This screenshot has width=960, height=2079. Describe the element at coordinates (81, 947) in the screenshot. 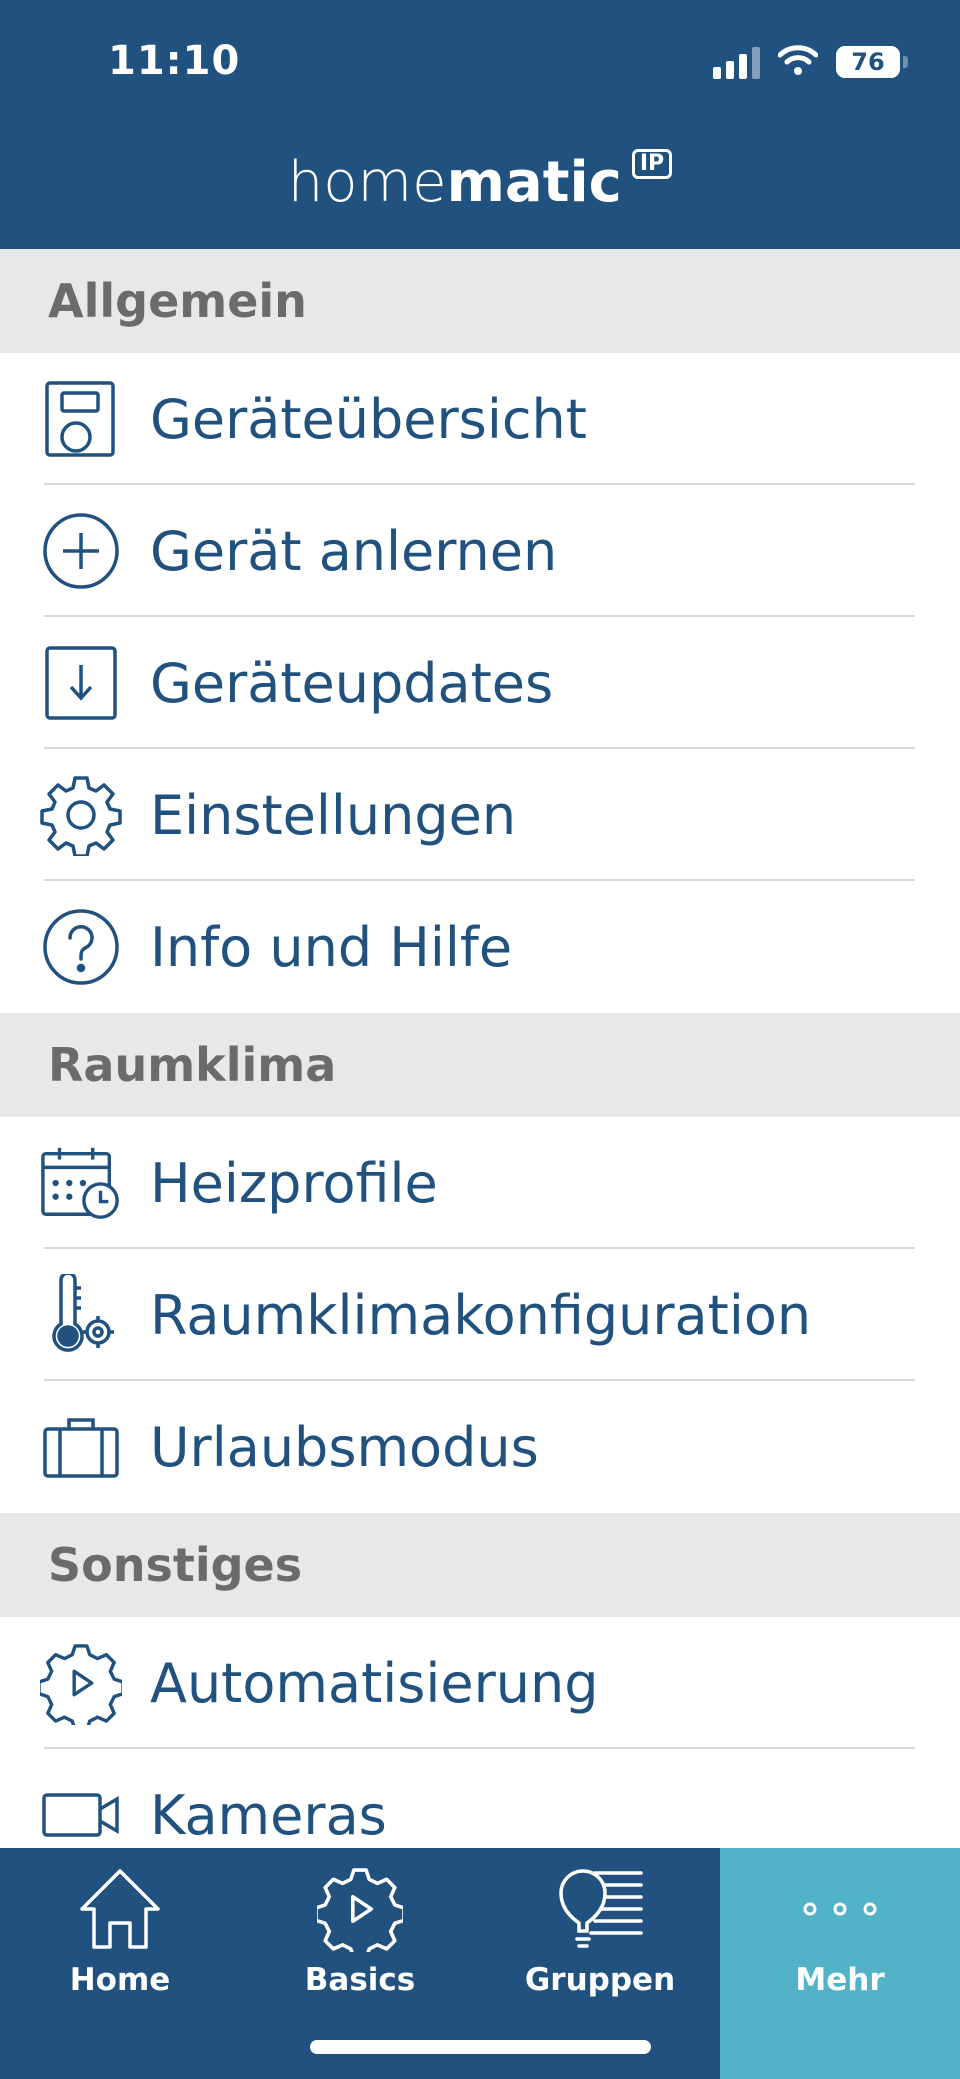

I see `help-circle-icon` at that location.